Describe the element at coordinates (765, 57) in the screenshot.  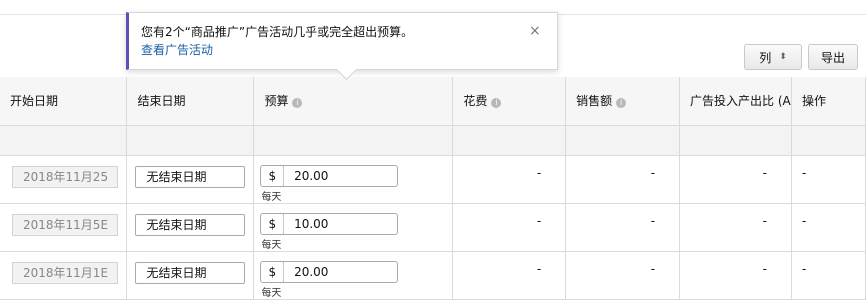
I see `columns-label: 列` at that location.